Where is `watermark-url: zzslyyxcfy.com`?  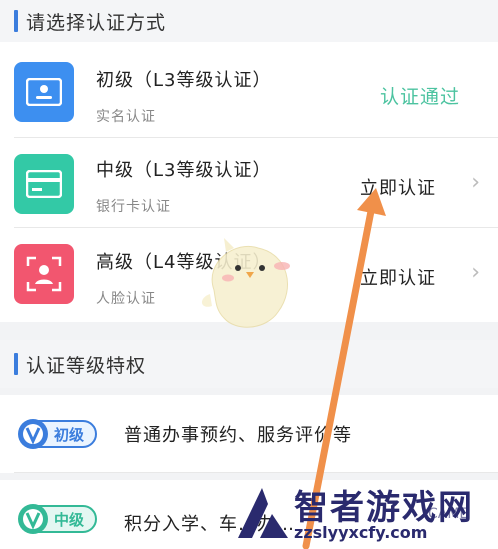
watermark-url: zzslyyxcfy.com is located at coordinates (361, 532).